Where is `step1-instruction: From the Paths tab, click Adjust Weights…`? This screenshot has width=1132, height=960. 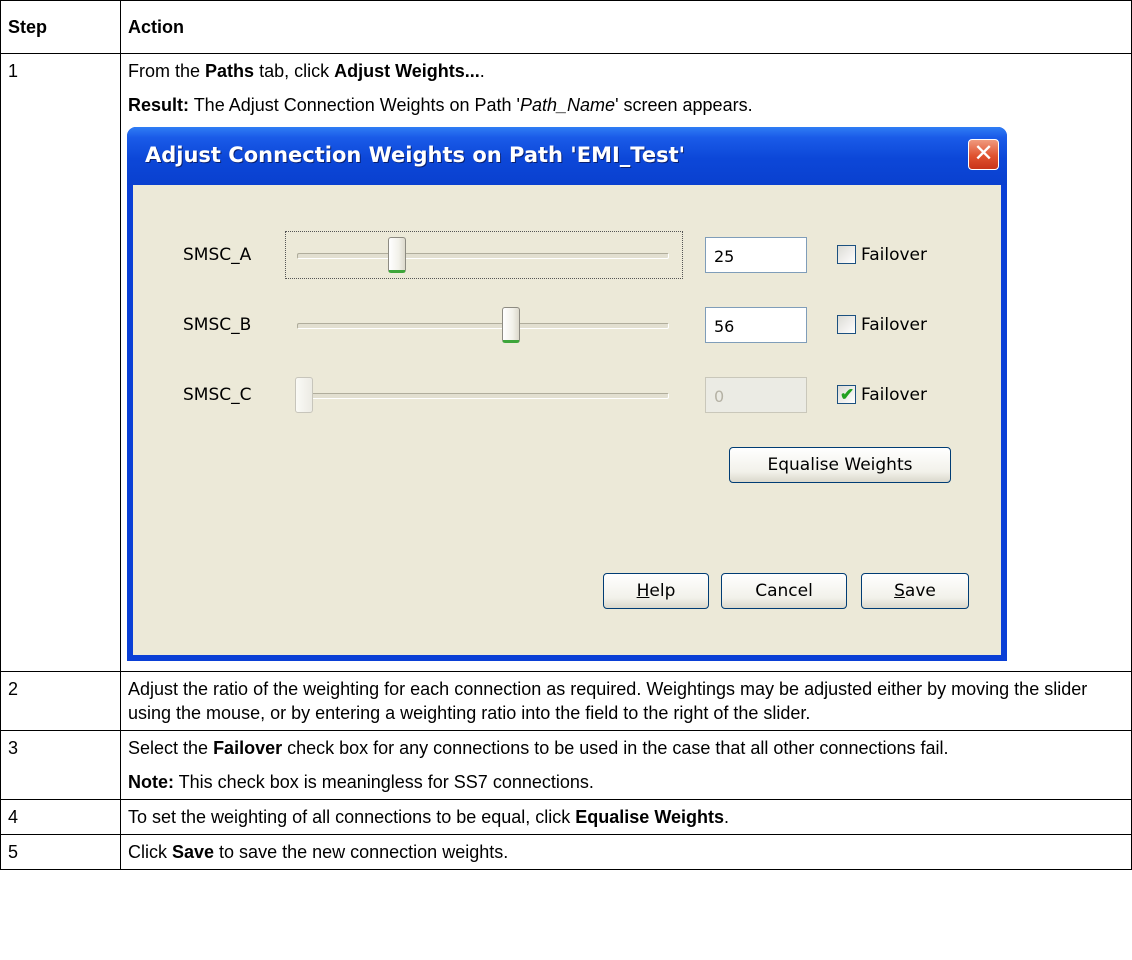 step1-instruction: From the Paths tab, click Adjust Weights… is located at coordinates (626, 71).